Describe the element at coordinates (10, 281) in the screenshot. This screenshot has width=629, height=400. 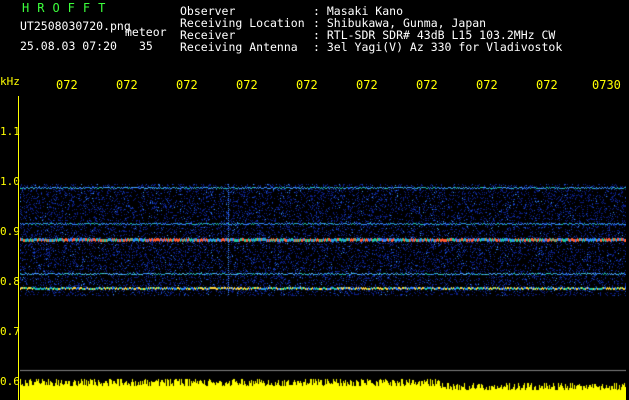
I see `y-tick-label: 0.8` at that location.